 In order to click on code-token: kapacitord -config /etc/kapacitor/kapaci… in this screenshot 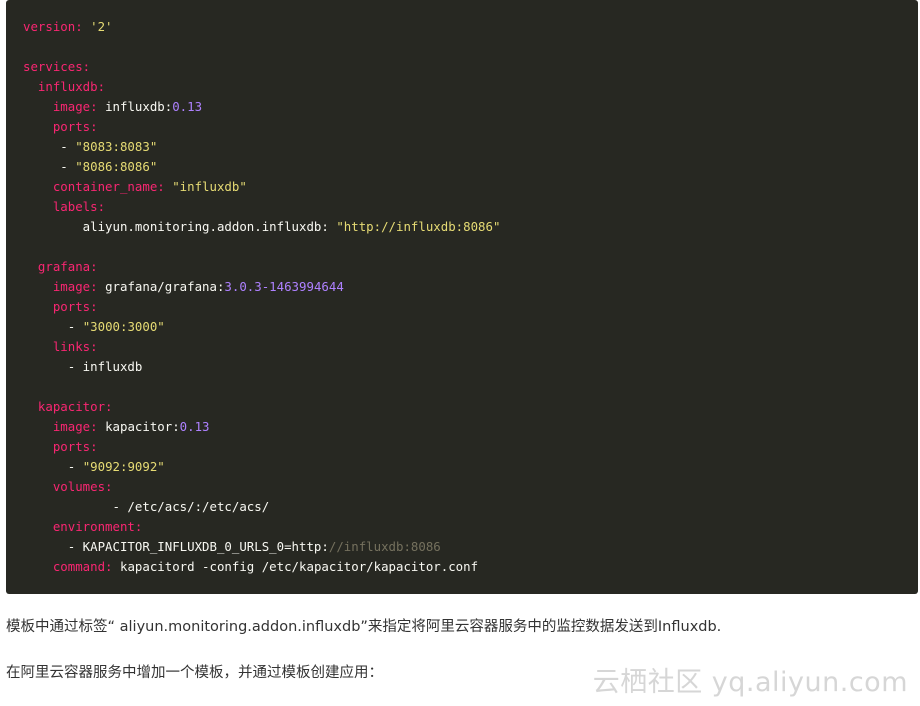, I will do `click(299, 566)`.